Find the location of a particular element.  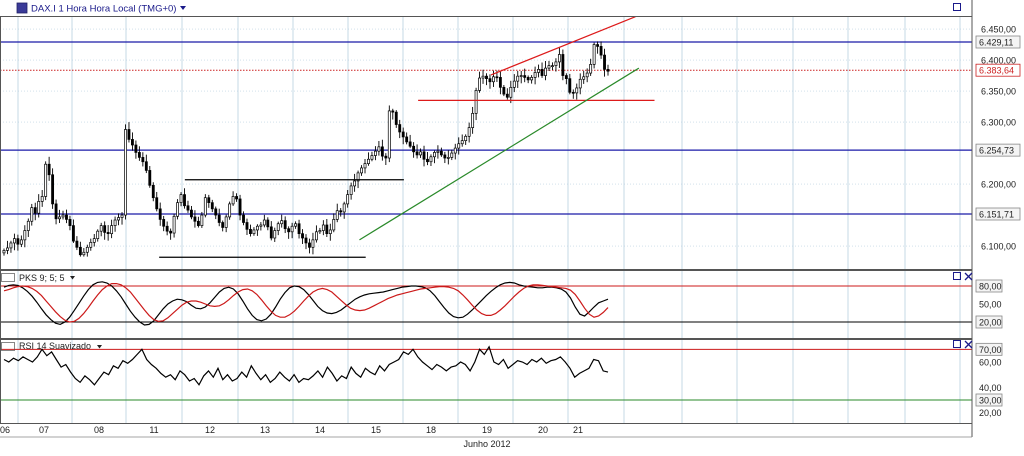

price-label: 6.151,71 is located at coordinates (996, 215).